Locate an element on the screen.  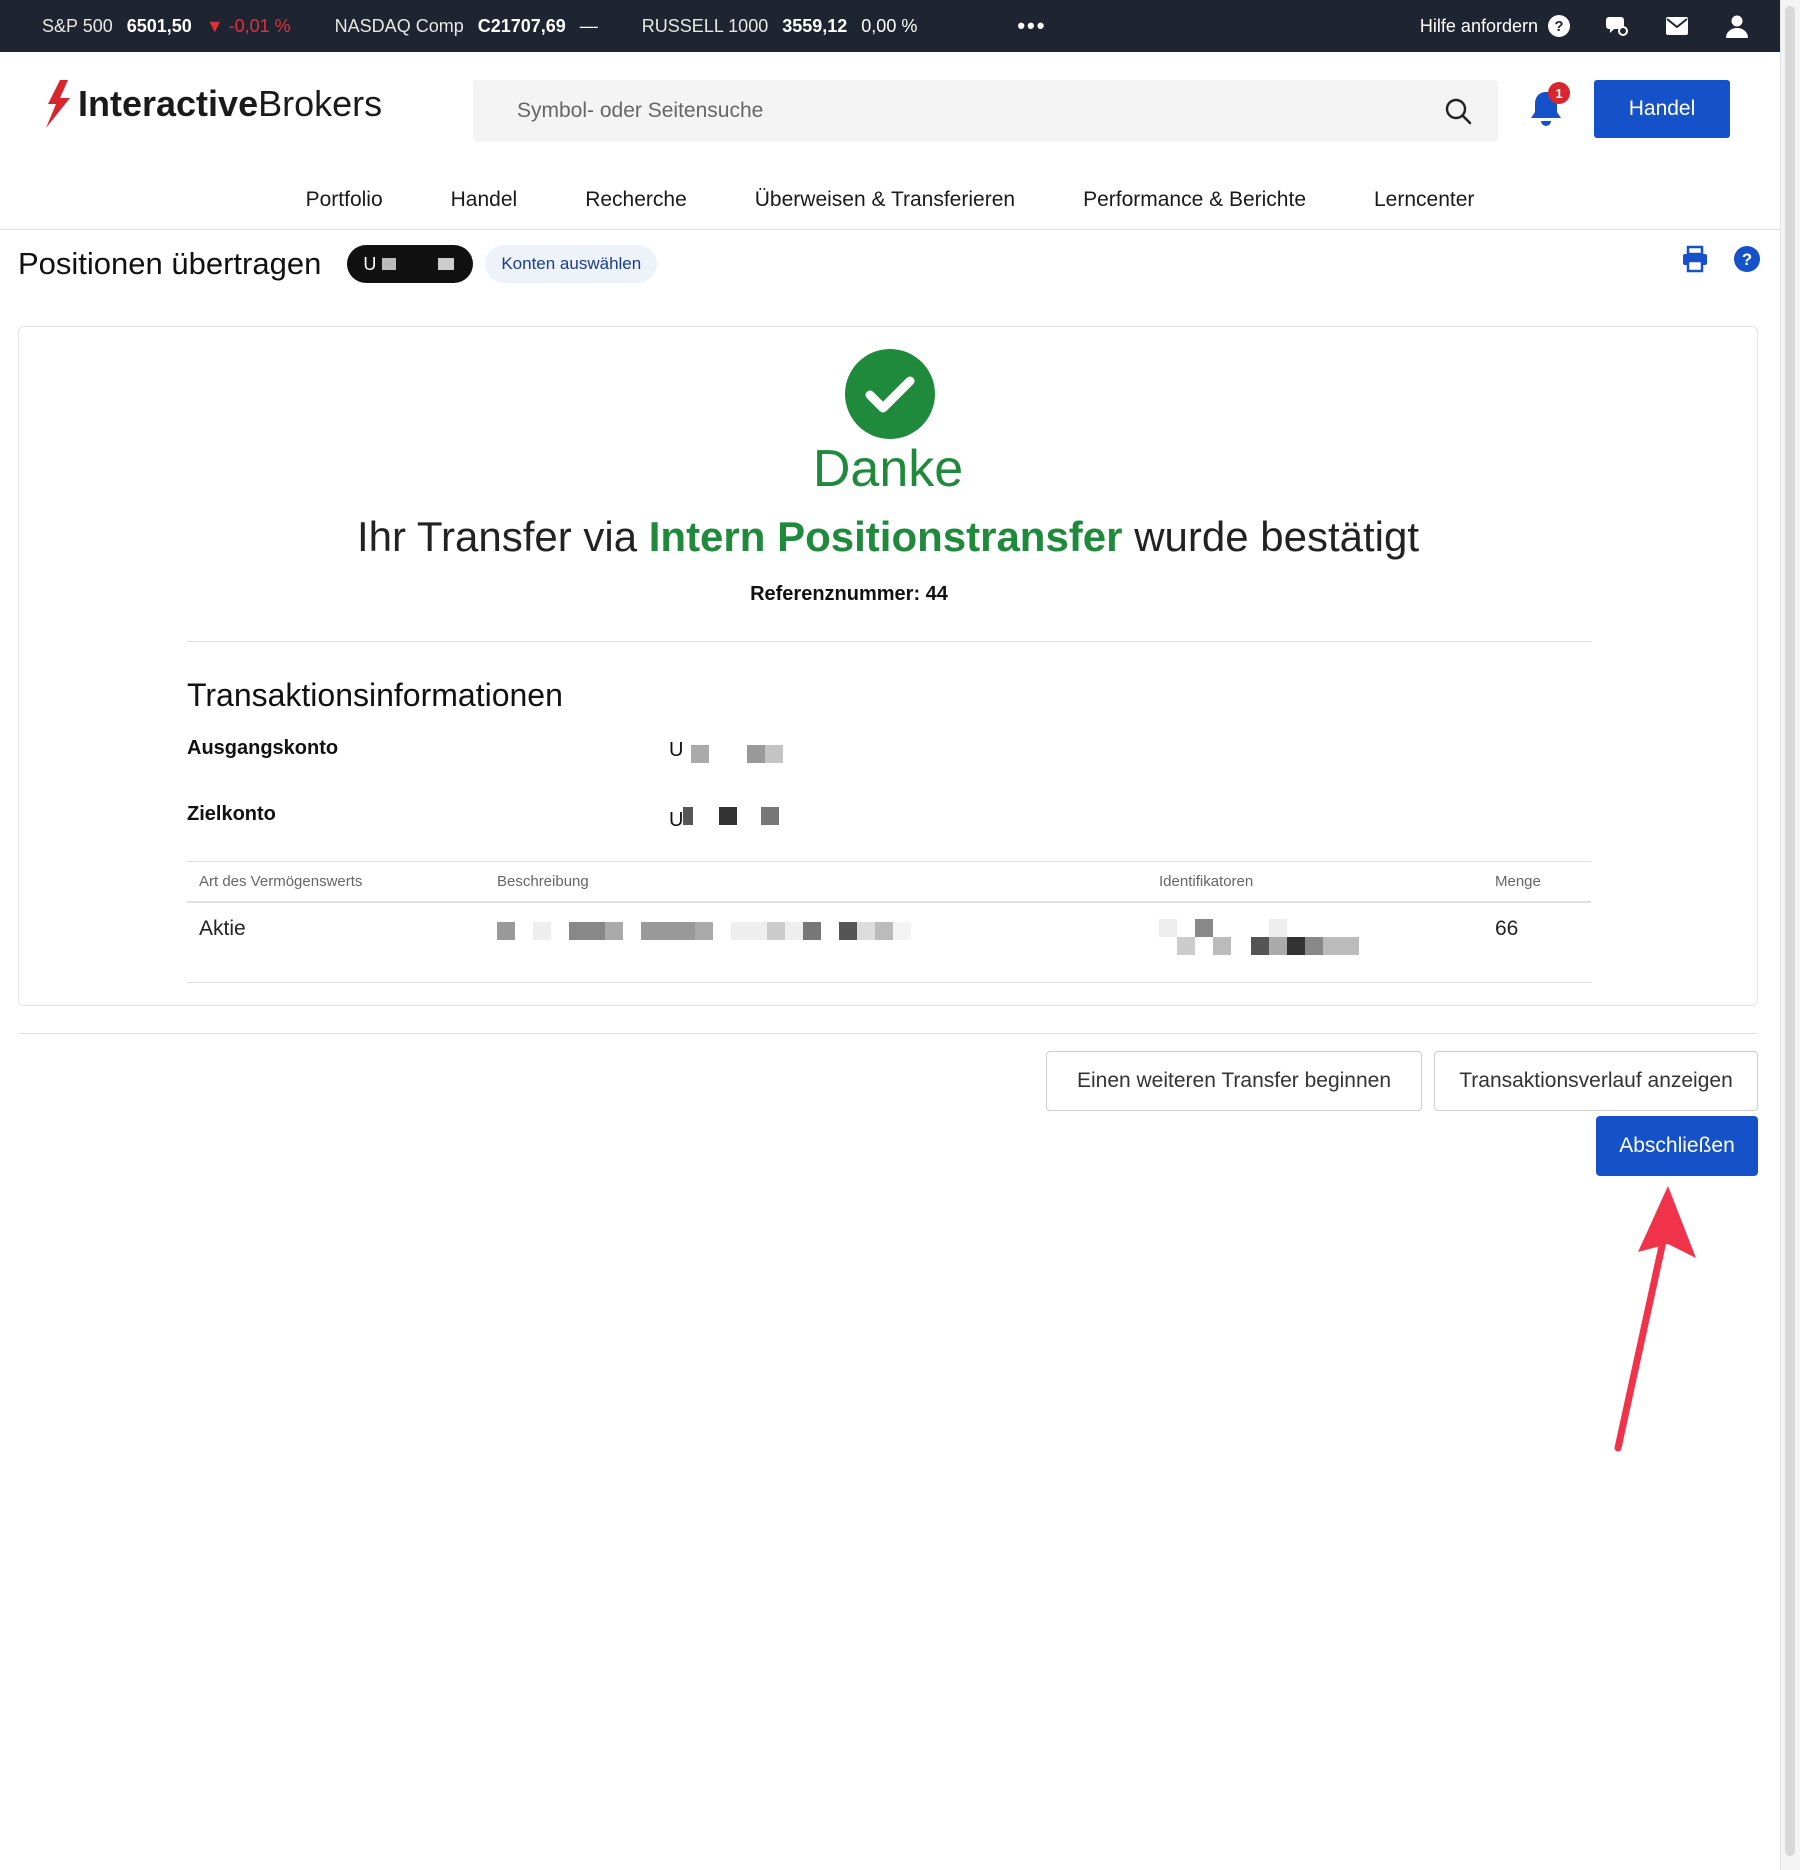
transfer-method: Intern Positionstransfer is located at coordinates (885, 536).